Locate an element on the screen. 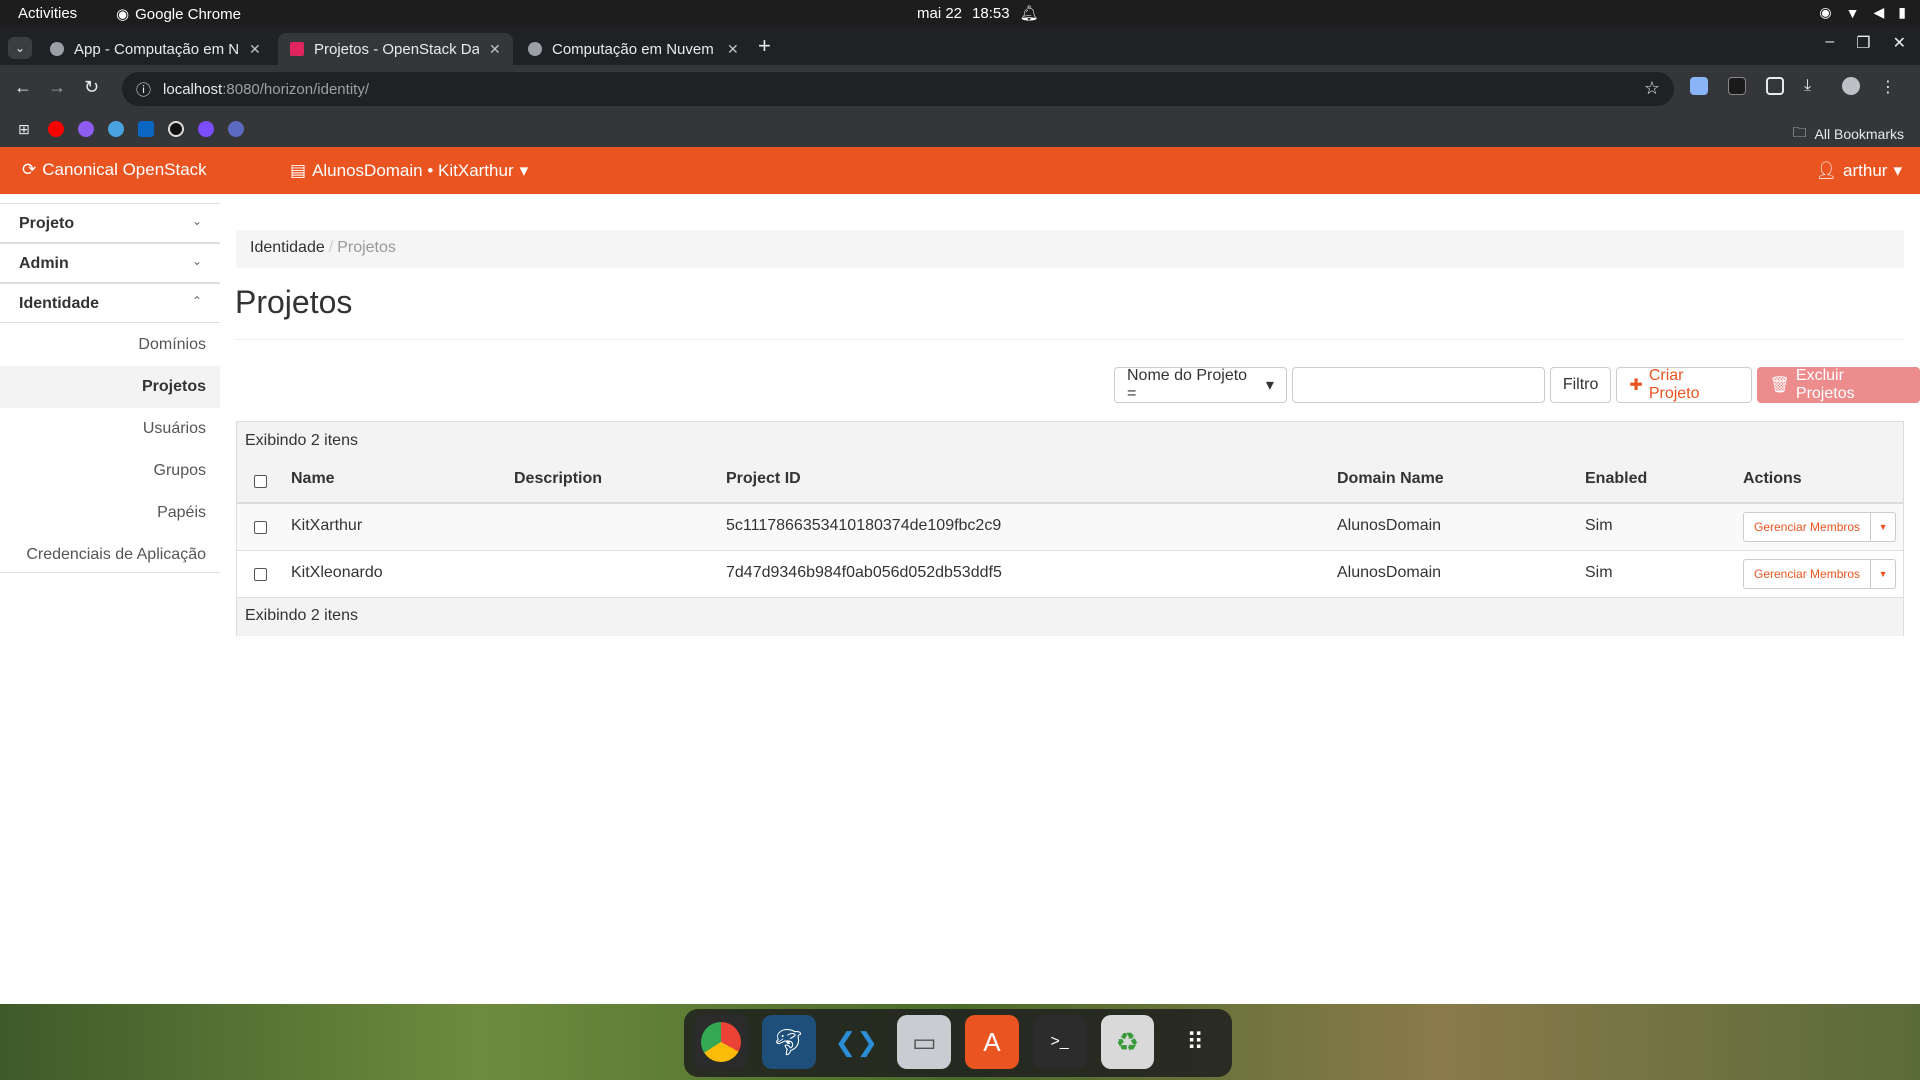 Image resolution: width=1920 pixels, height=1080 pixels. sidebar-item-credenciais: Credenciais de Aplicação is located at coordinates (110, 555).